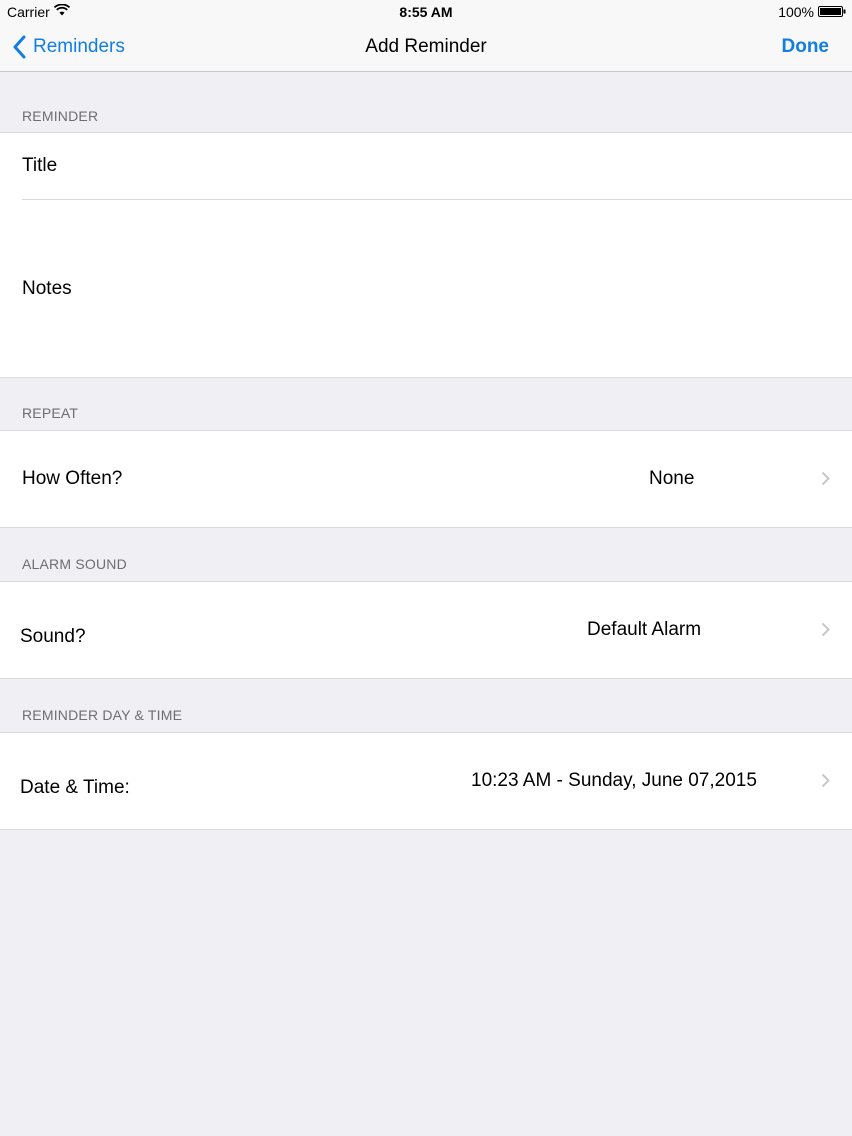 The width and height of the screenshot is (852, 1136). I want to click on page-title: Add Reminder, so click(426, 46).